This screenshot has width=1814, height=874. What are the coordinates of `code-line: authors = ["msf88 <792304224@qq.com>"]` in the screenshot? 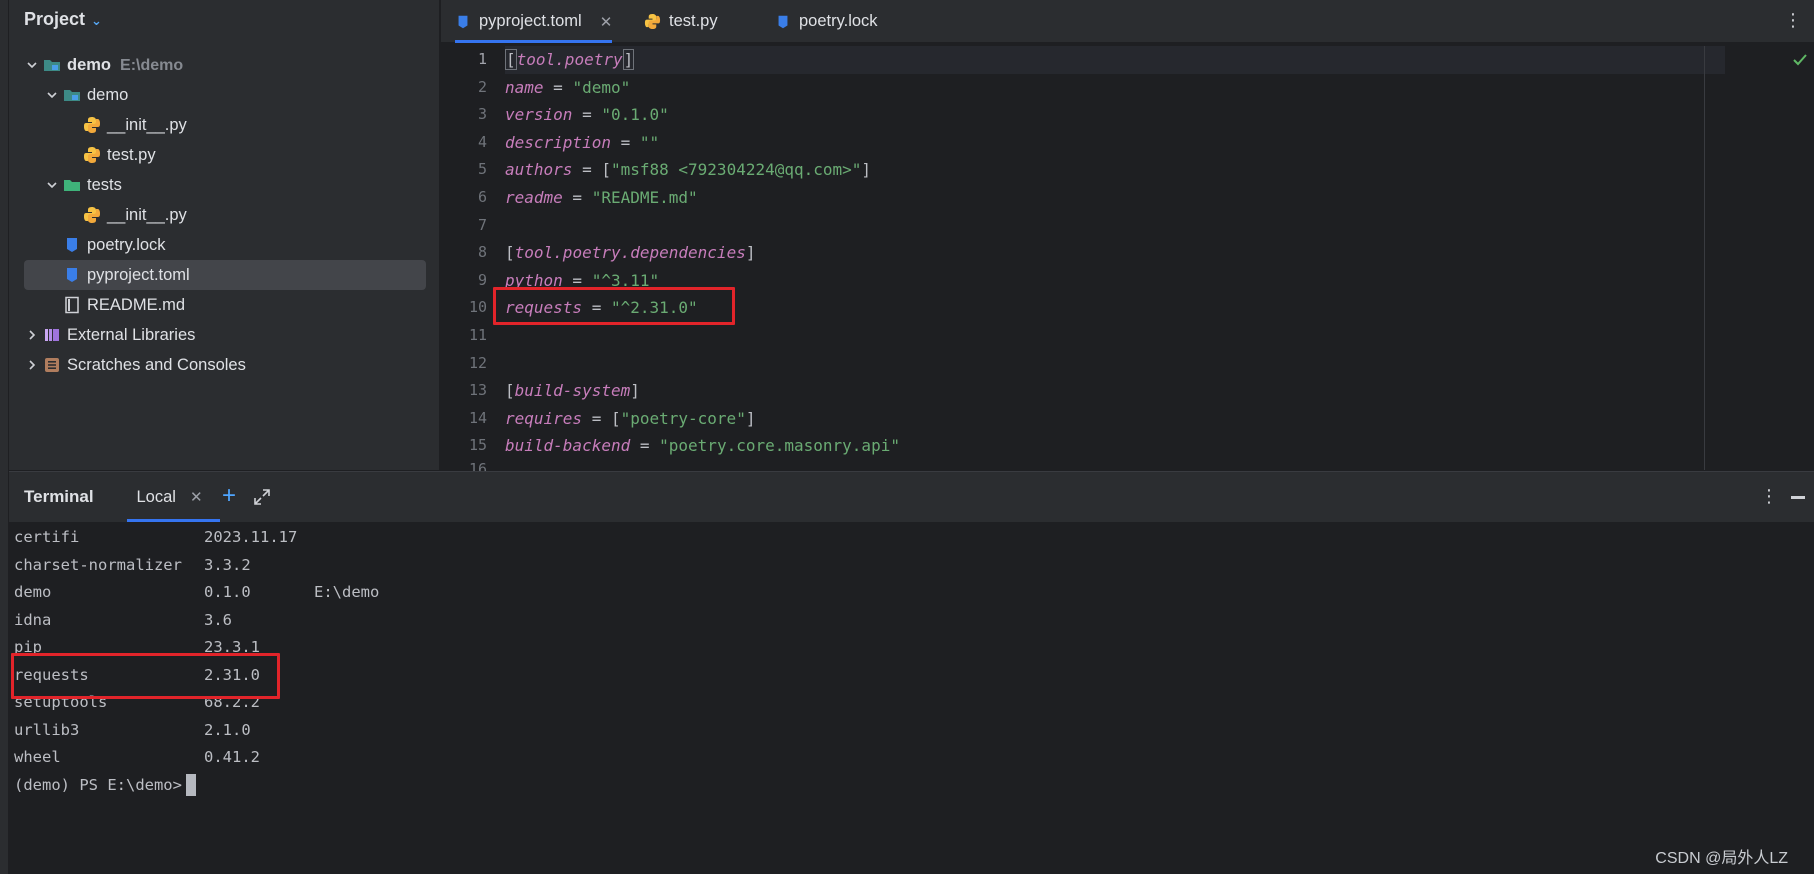 It's located at (688, 170).